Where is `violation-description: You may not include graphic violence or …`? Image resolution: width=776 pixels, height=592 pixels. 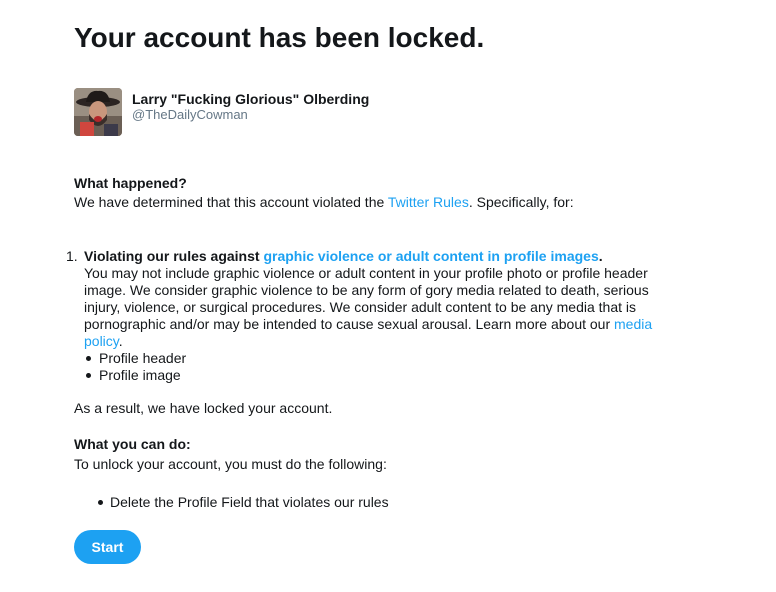
violation-description: You may not include graphic violence or … is located at coordinates (379, 307).